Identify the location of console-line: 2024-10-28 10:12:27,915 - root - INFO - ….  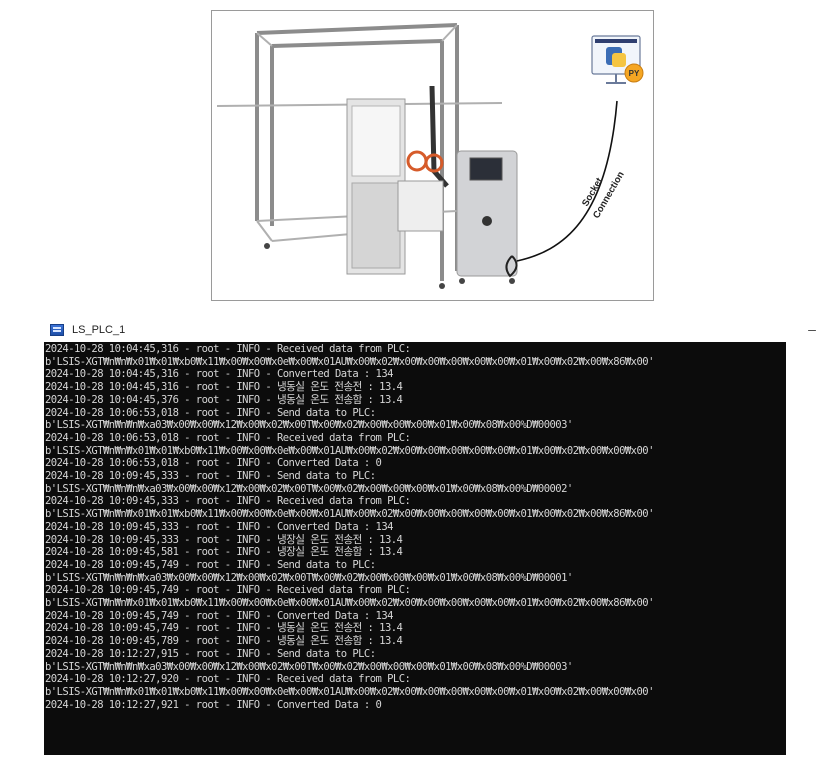
(210, 653).